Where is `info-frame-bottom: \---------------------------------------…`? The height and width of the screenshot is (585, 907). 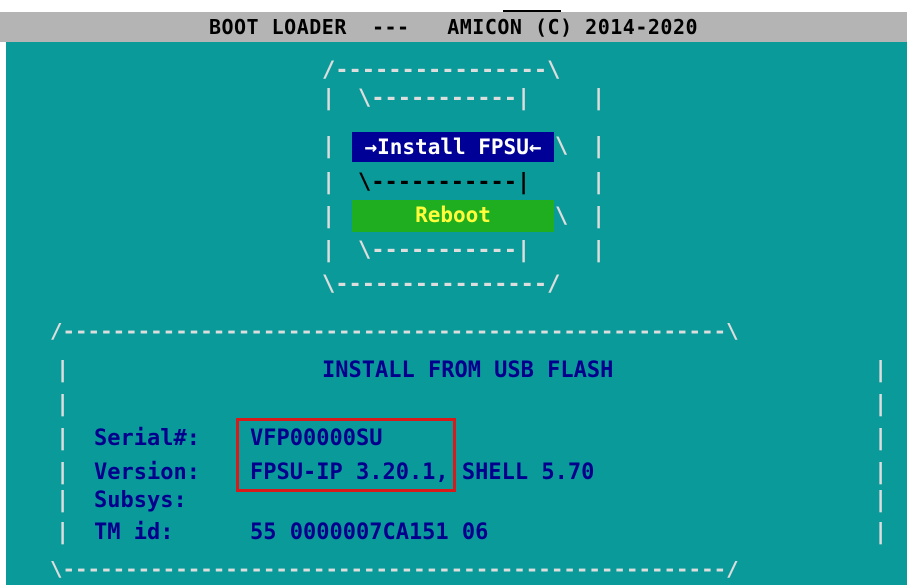 info-frame-bottom: \---------------------------------------… is located at coordinates (394, 569).